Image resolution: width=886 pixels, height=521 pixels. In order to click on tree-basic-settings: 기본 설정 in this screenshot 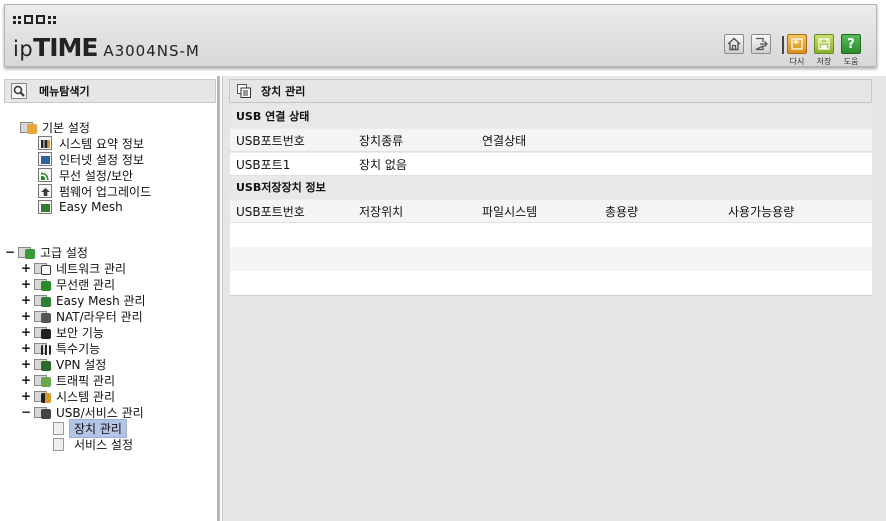, I will do `click(55, 127)`.